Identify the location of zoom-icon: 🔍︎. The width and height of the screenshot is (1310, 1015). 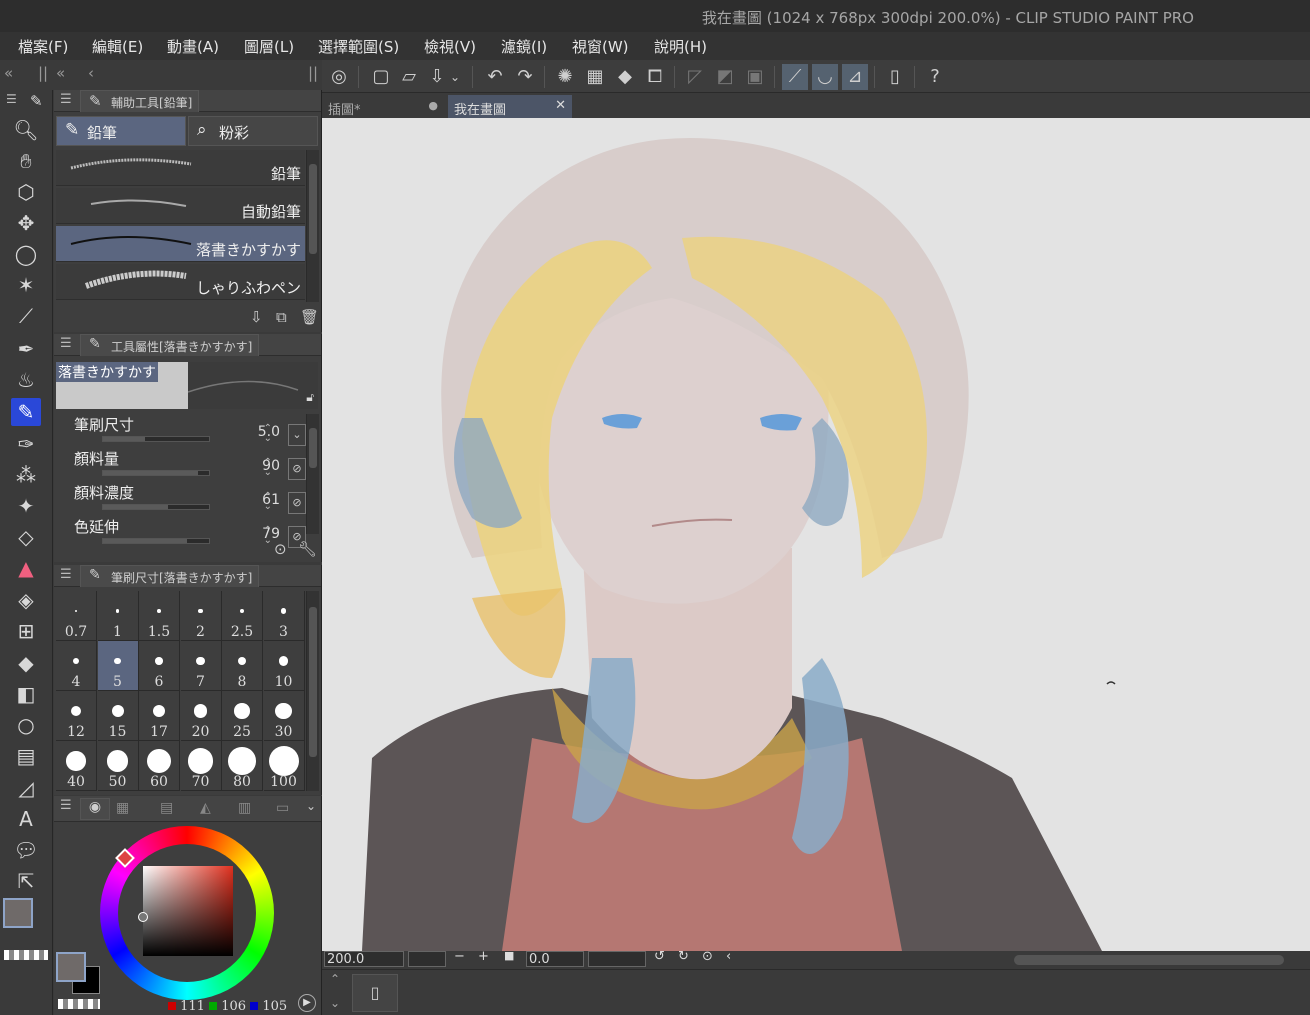
(26, 130).